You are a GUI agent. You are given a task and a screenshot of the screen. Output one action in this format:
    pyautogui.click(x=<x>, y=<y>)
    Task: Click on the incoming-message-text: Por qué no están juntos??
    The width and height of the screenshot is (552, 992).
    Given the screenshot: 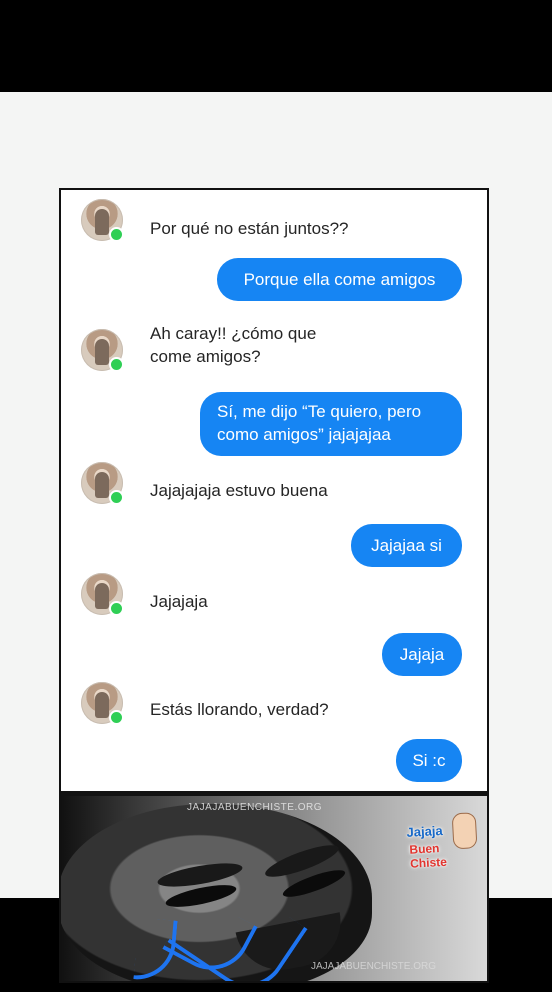 What is the action you would take?
    pyautogui.click(x=249, y=228)
    